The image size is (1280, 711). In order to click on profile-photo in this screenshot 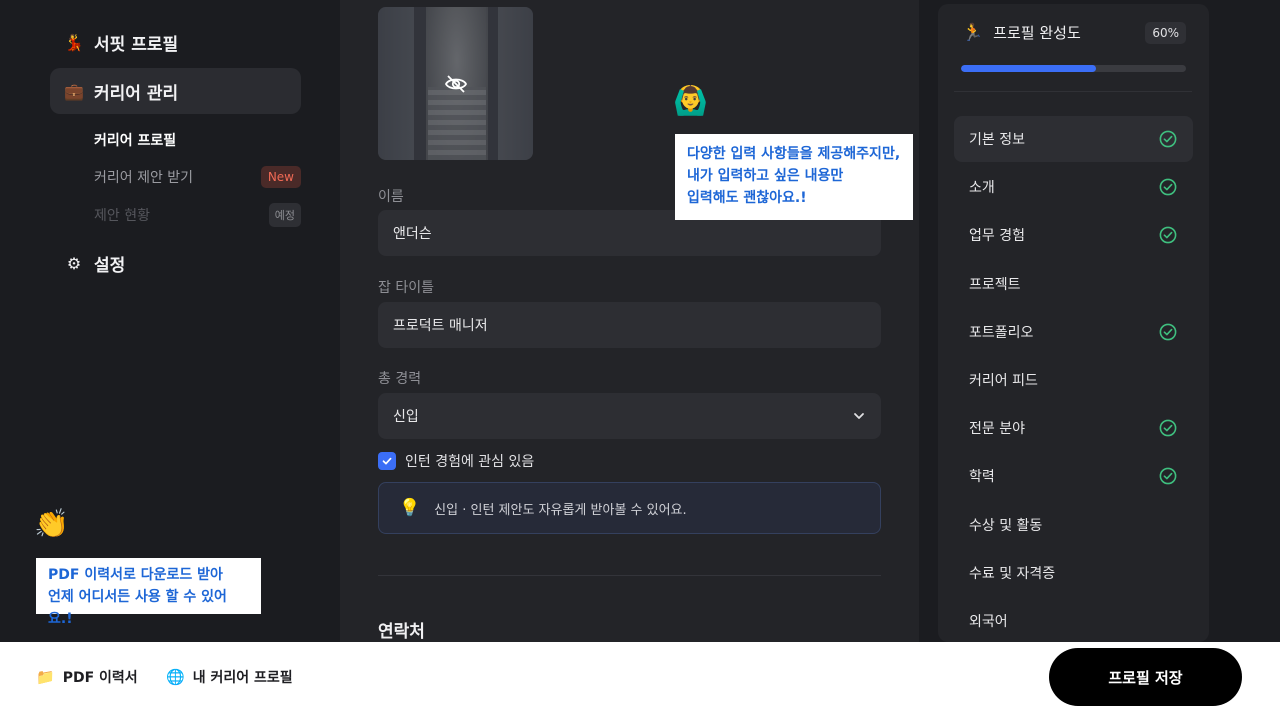, I will do `click(455, 83)`.